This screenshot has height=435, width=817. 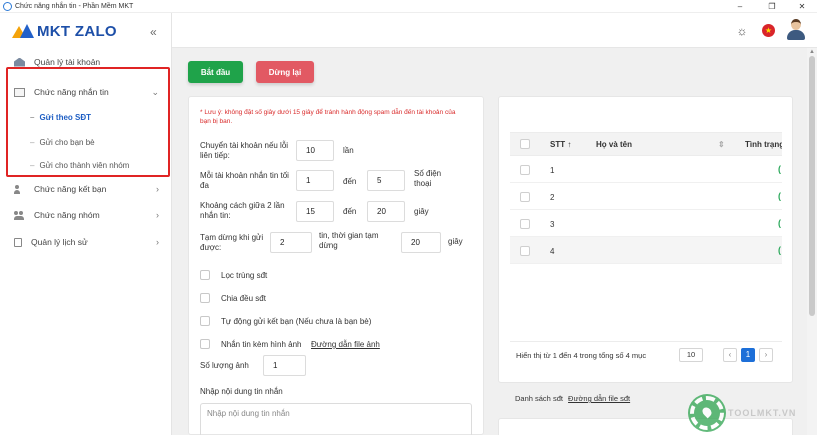 I want to click on pause-mid-text: tin, thời gian tạm dừng, so click(x=349, y=240).